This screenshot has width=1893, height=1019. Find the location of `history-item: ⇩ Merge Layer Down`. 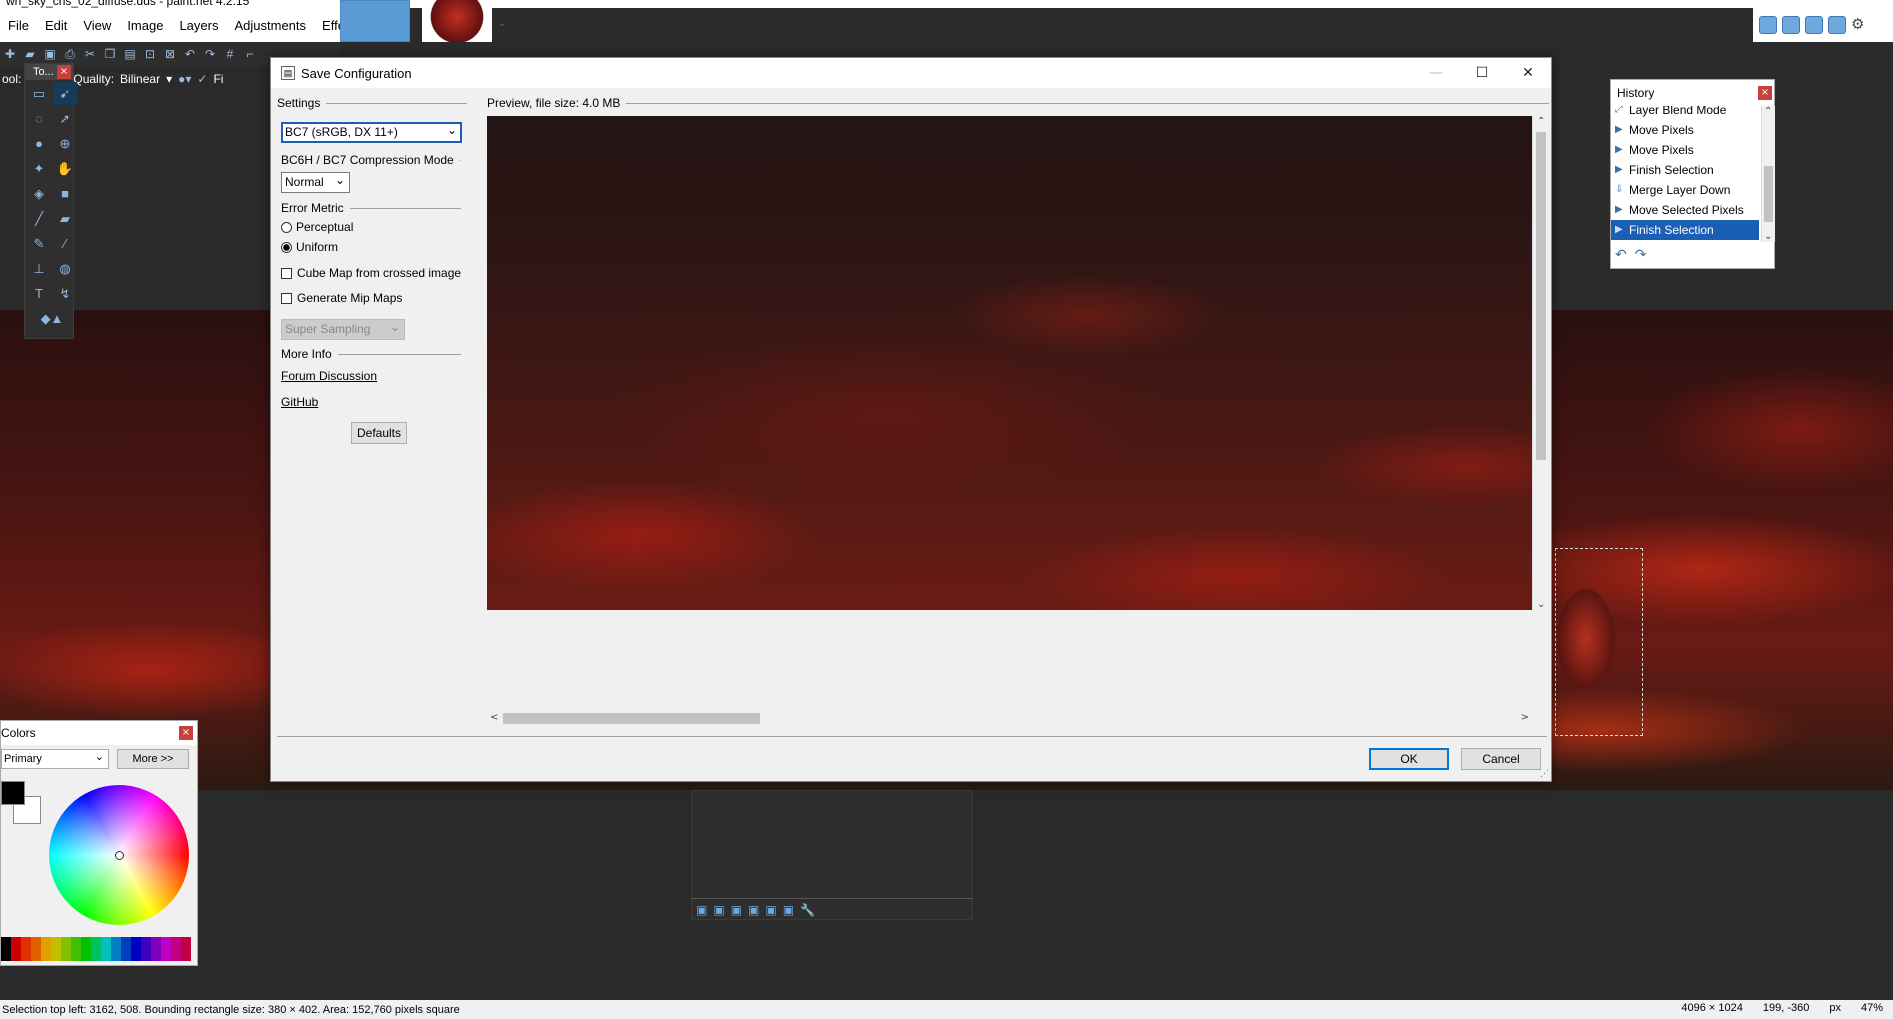

history-item: ⇩ Merge Layer Down is located at coordinates (1685, 190).